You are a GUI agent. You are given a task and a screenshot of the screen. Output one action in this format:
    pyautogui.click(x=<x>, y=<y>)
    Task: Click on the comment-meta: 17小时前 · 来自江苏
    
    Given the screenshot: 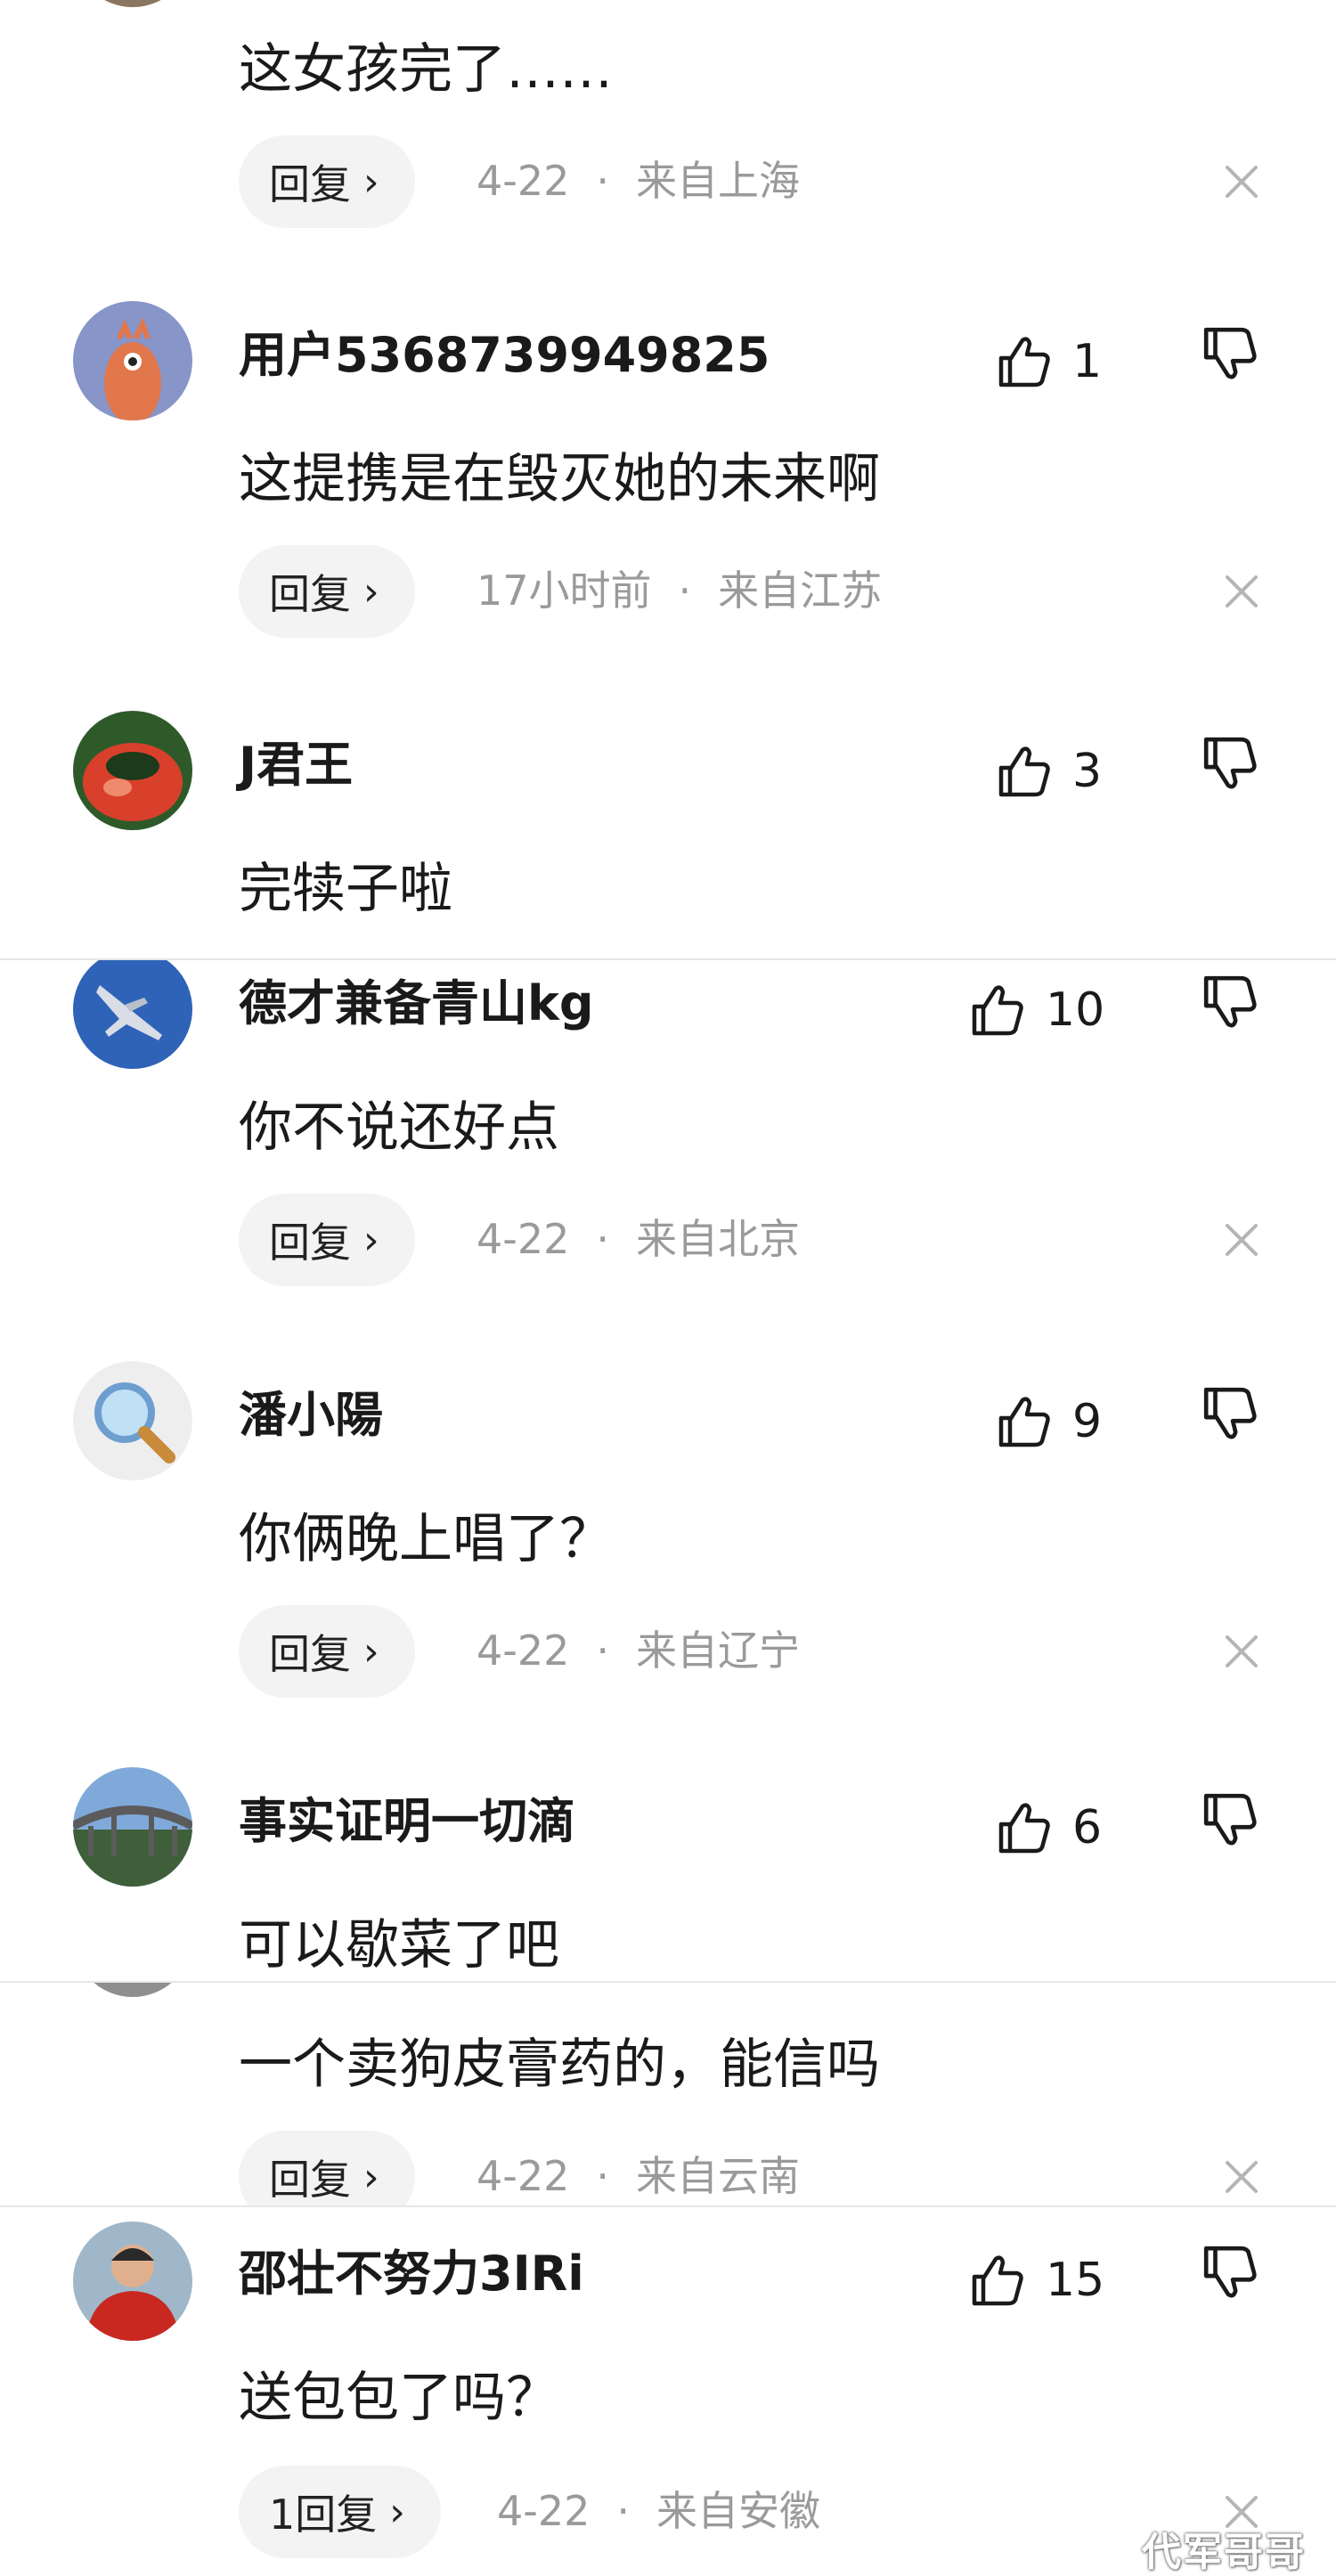 What is the action you would take?
    pyautogui.click(x=680, y=591)
    